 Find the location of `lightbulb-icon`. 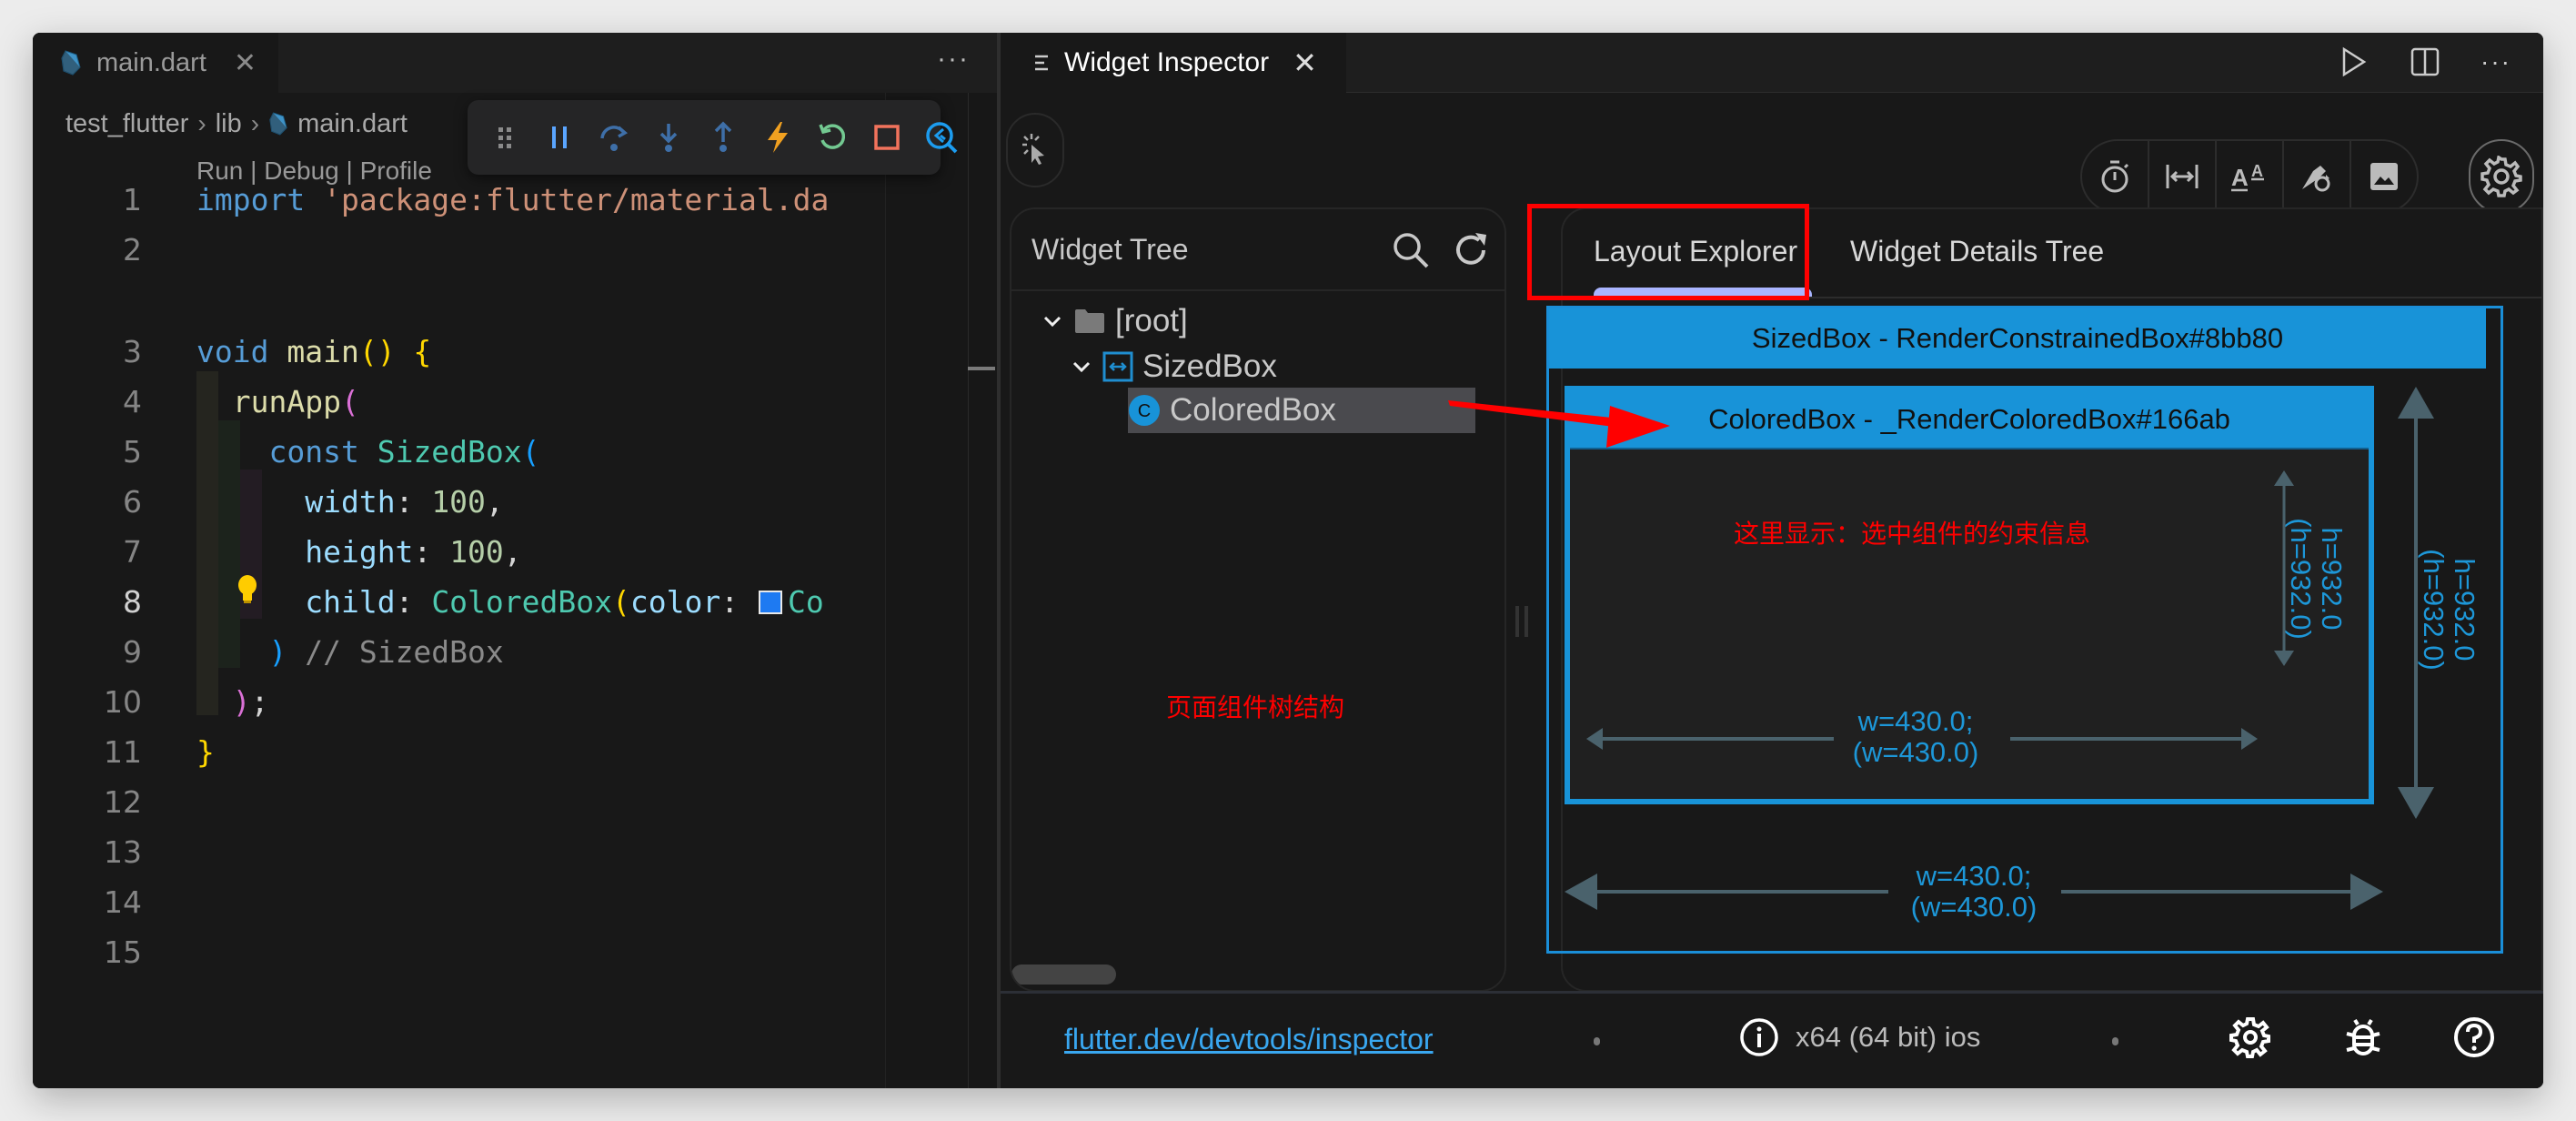

lightbulb-icon is located at coordinates (247, 589).